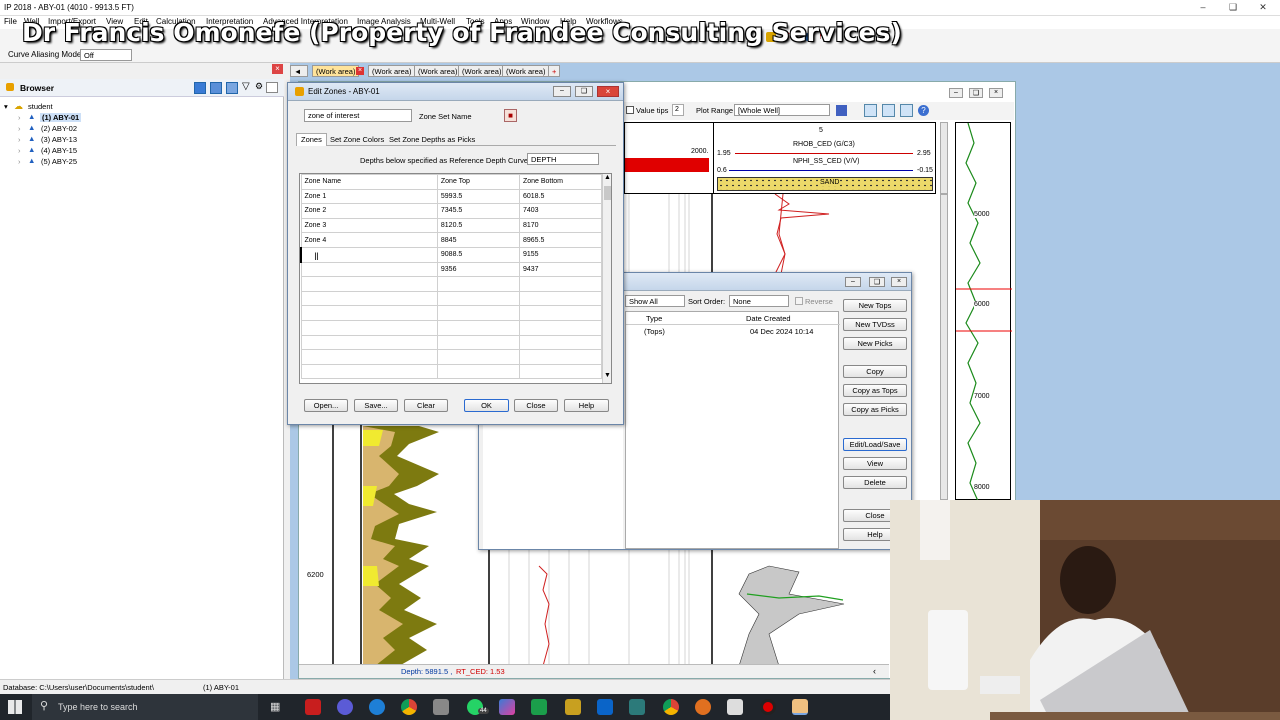  Describe the element at coordinates (875, 444) in the screenshot. I see `edit-load-save-button: Edit/Load/Save` at that location.